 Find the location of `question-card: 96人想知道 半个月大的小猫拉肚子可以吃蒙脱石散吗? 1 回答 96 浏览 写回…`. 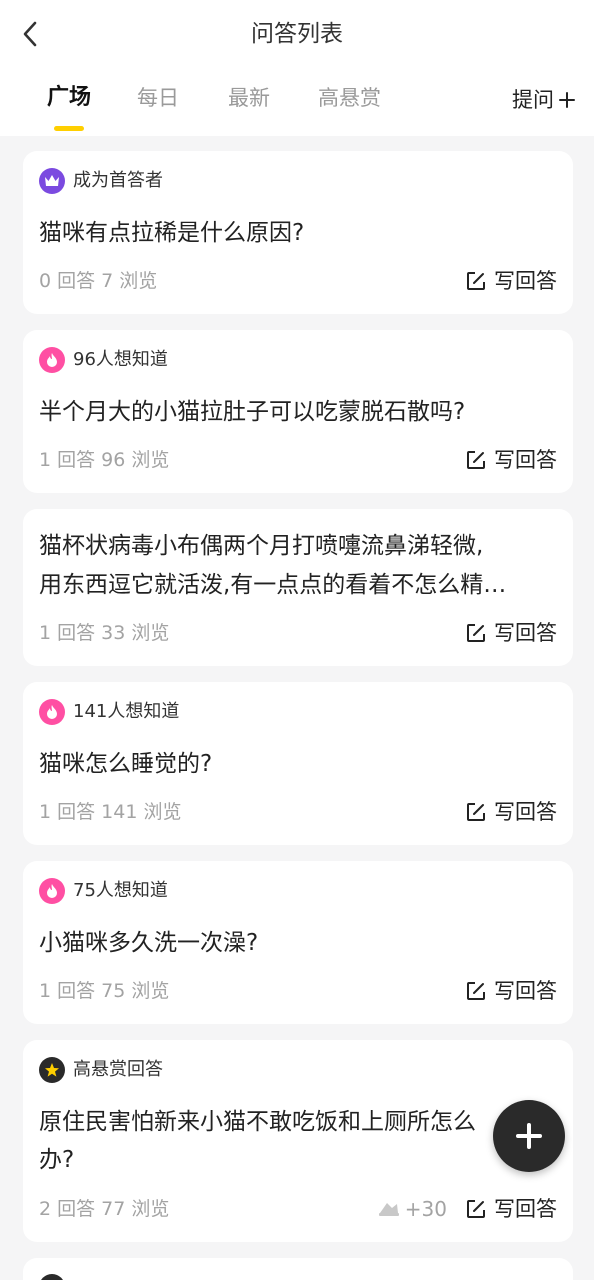

question-card: 96人想知道 半个月大的小猫拉肚子可以吃蒙脱石散吗? 1 回答 96 浏览 写回… is located at coordinates (298, 411).